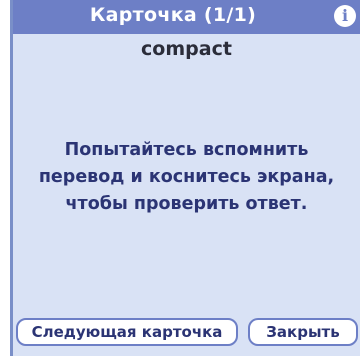 This screenshot has width=360, height=356. I want to click on hint-line-3: чтобы проверить ответ., so click(186, 204).